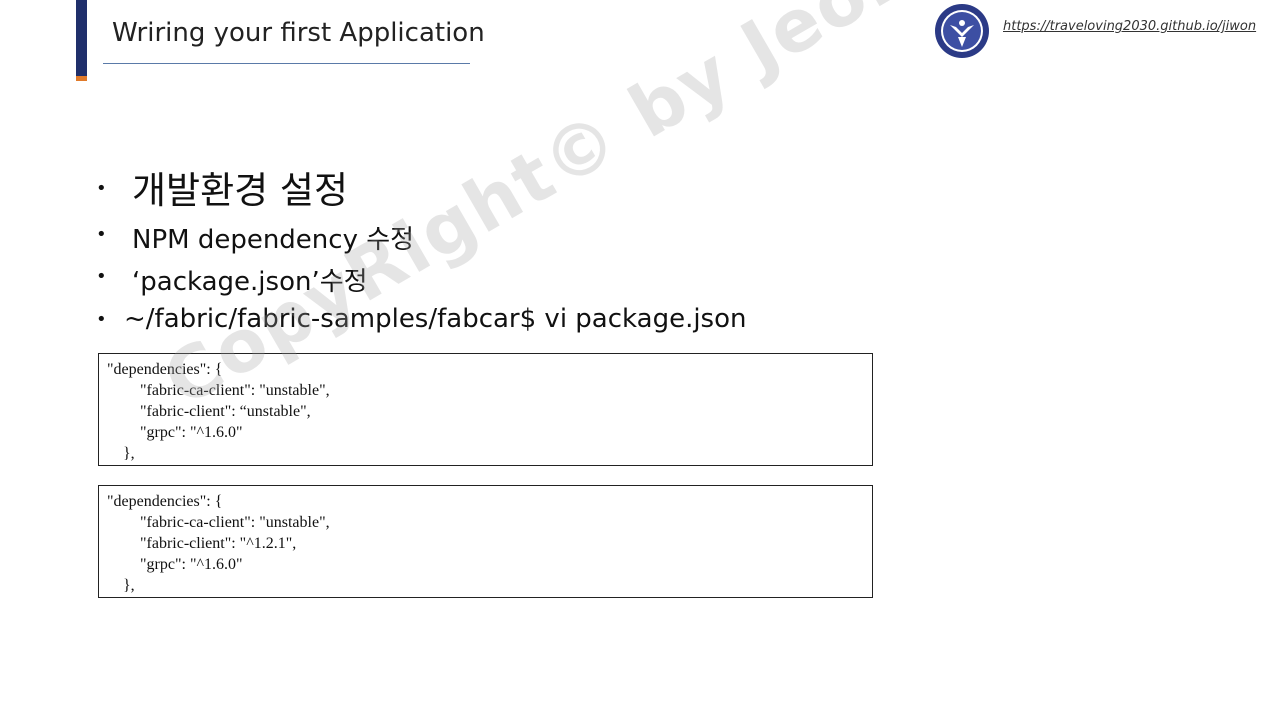 The height and width of the screenshot is (720, 1280). What do you see at coordinates (240, 190) in the screenshot?
I see `bullet-text: 개발환경 설정` at bounding box center [240, 190].